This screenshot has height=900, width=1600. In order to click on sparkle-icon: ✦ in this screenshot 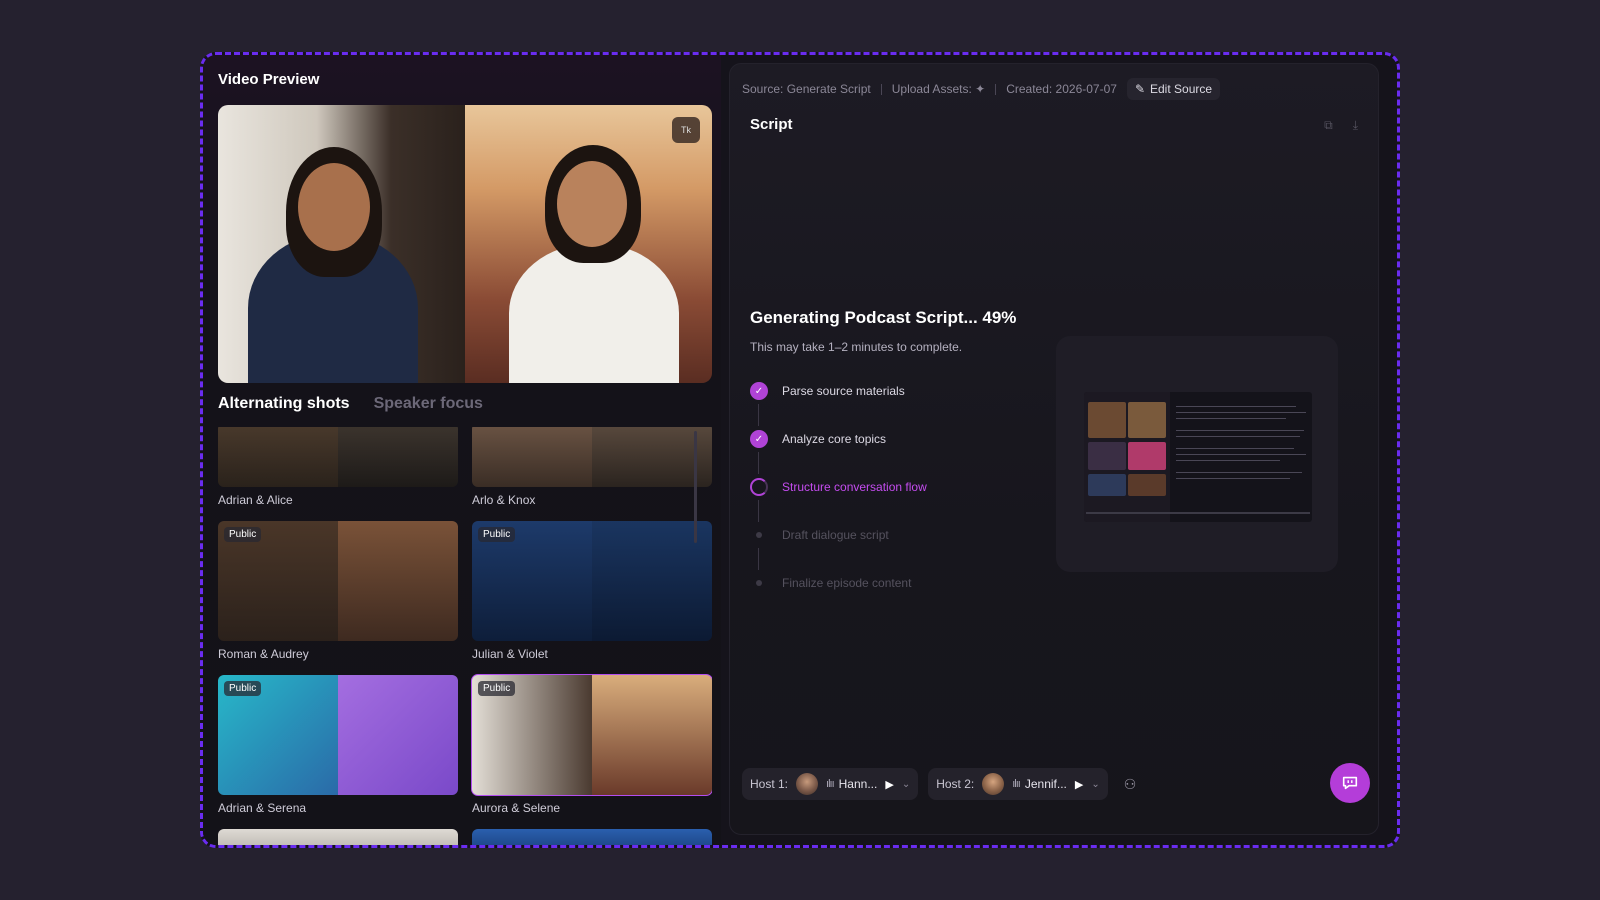, I will do `click(980, 89)`.